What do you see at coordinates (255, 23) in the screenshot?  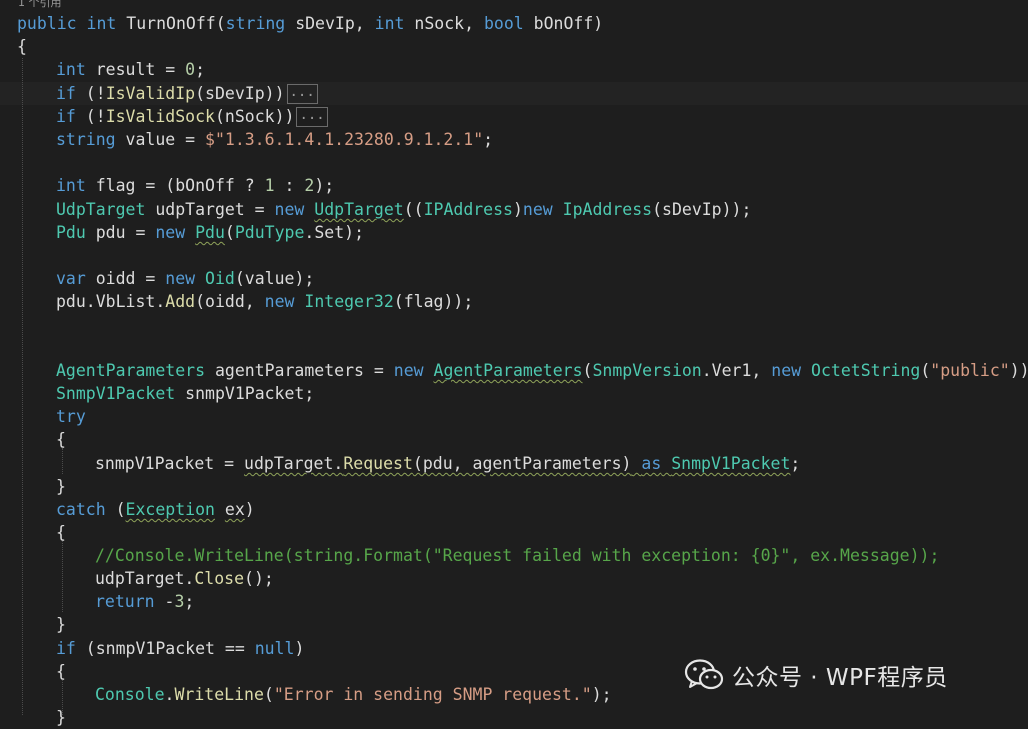 I see `keyword: string` at bounding box center [255, 23].